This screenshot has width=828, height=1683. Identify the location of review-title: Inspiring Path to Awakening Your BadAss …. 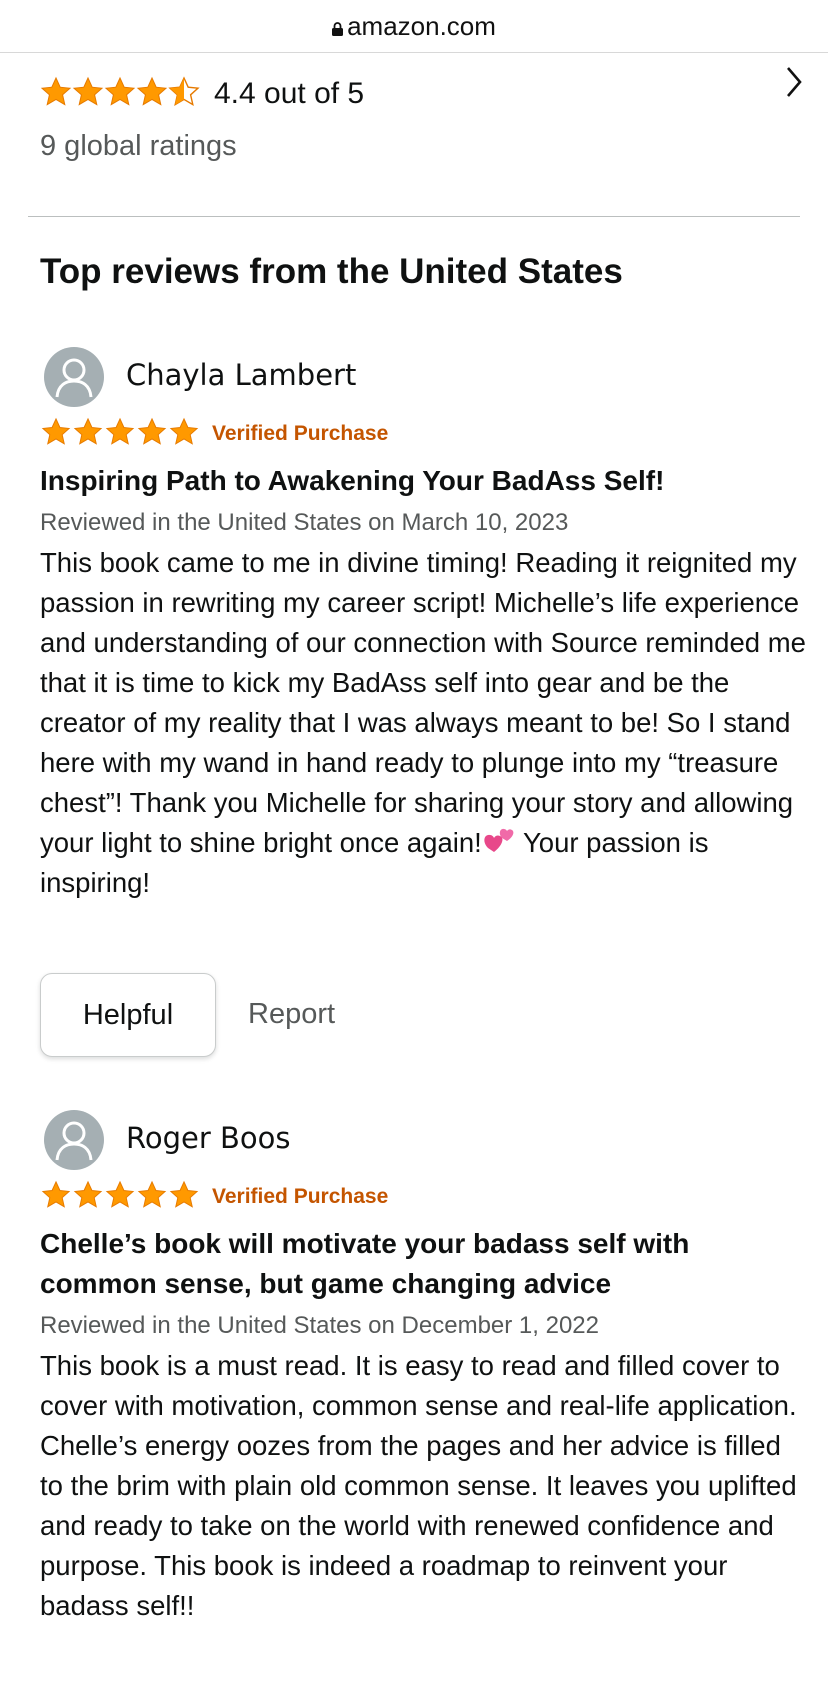
(420, 481).